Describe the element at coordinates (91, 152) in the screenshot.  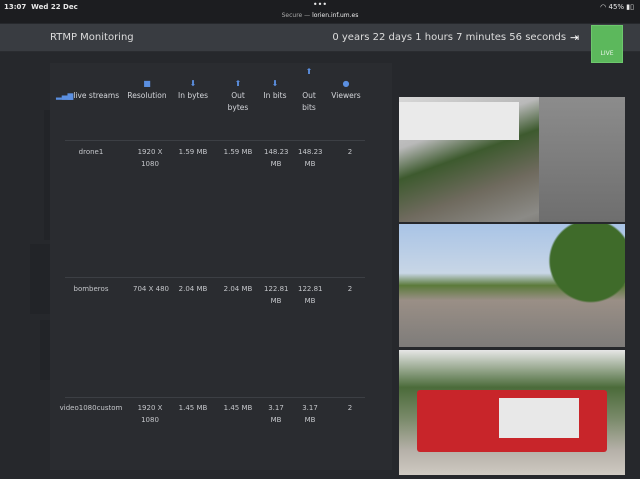
I see `stream-name: drone1` at that location.